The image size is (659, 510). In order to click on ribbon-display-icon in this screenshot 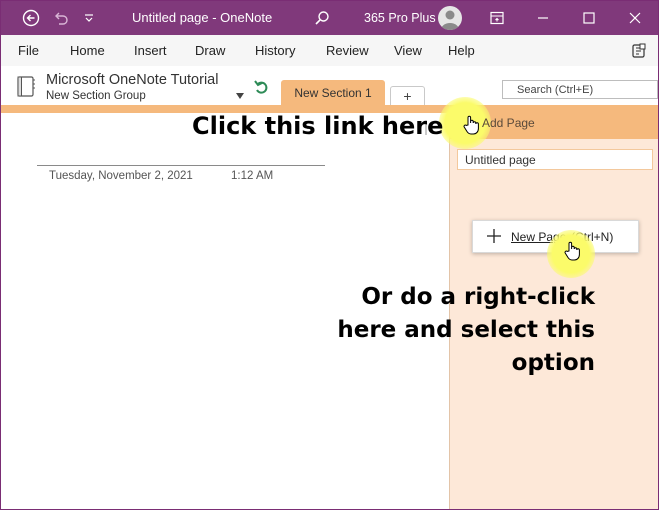, I will do `click(497, 18)`.